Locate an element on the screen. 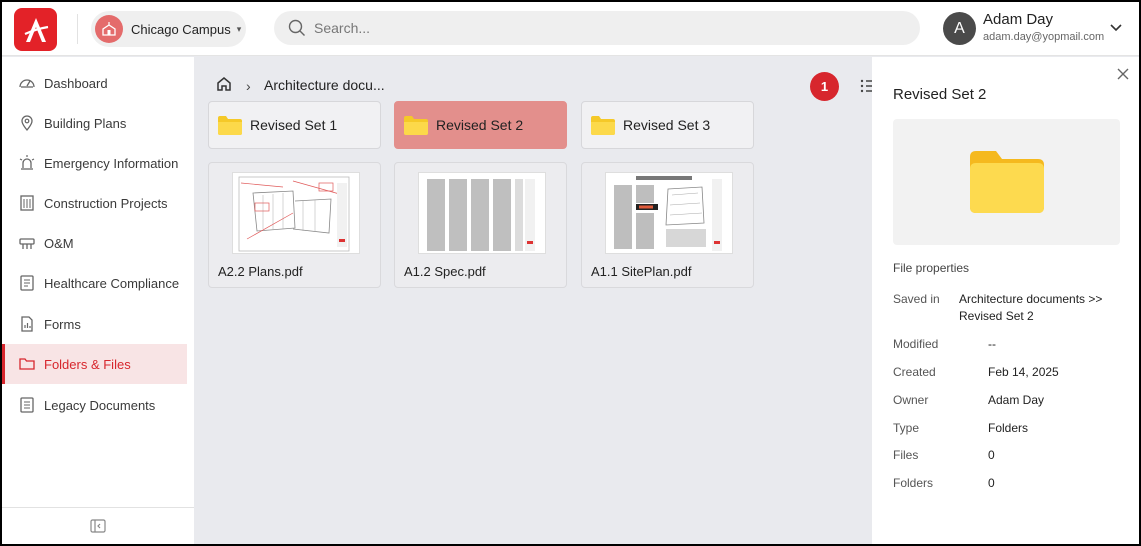 Image resolution: width=1141 pixels, height=546 pixels. sidebar-item-construction-projects: Construction Projects is located at coordinates (94, 203).